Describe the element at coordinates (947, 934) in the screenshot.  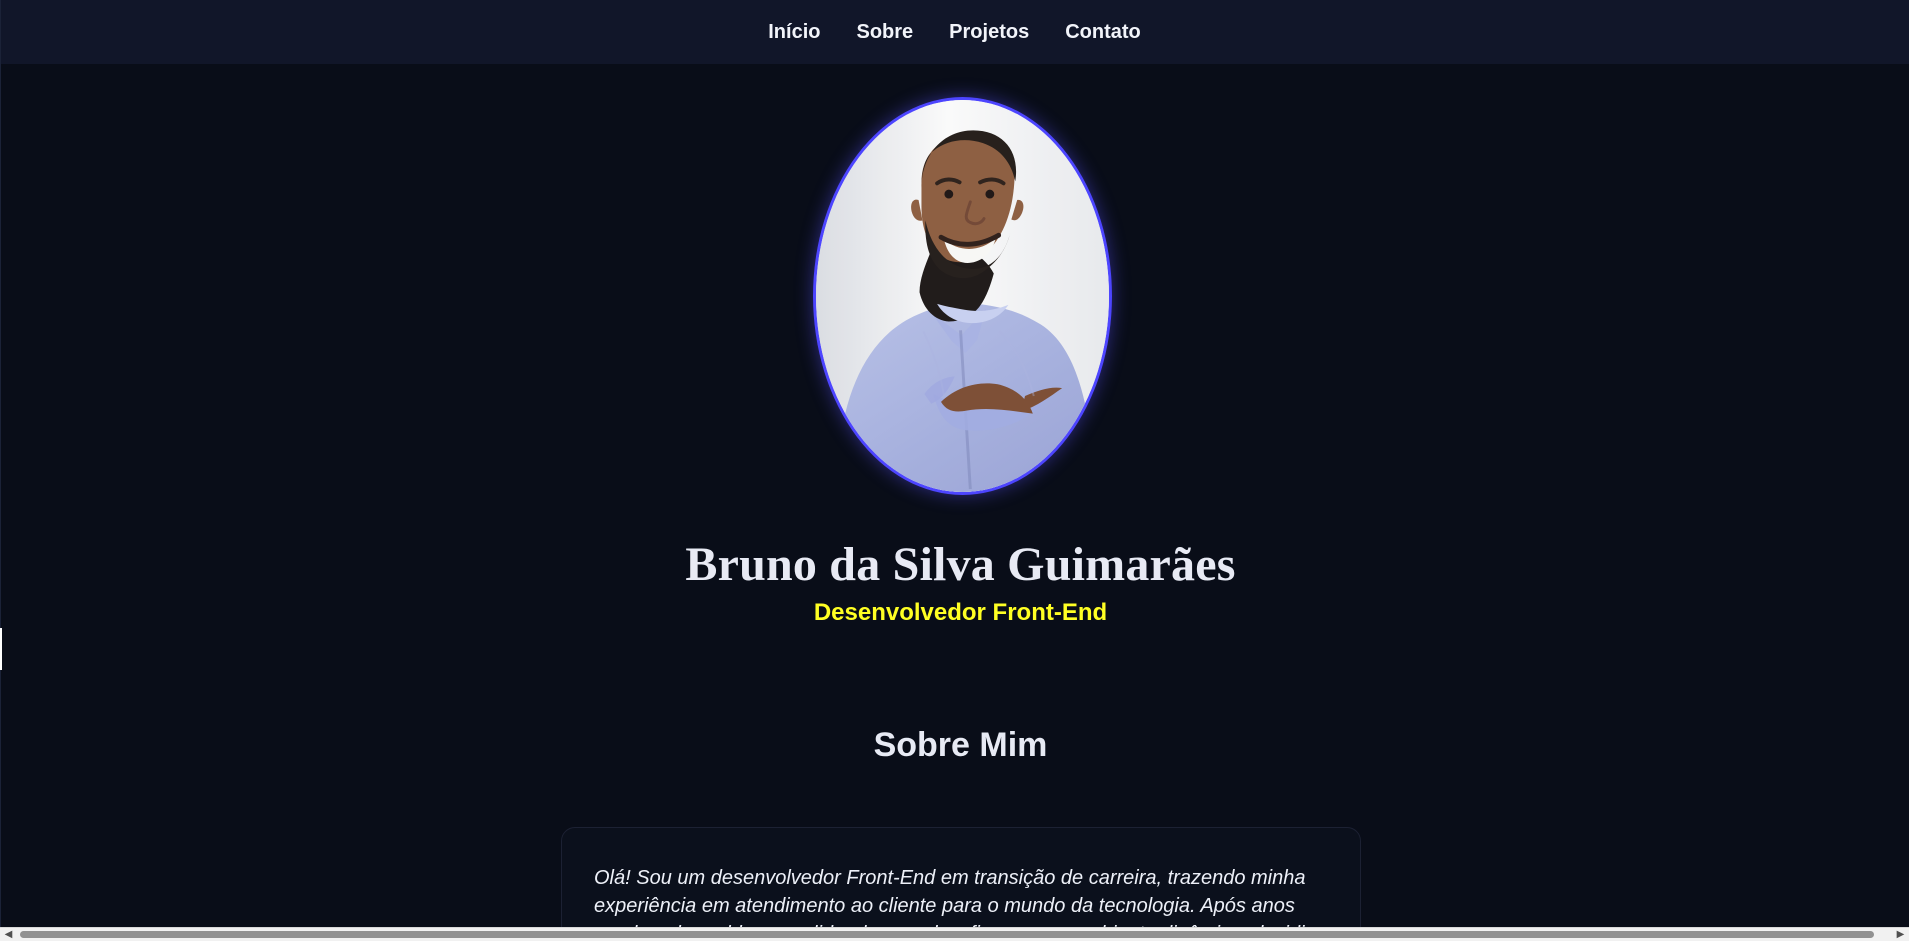
I see `scrollbar-thumb` at that location.